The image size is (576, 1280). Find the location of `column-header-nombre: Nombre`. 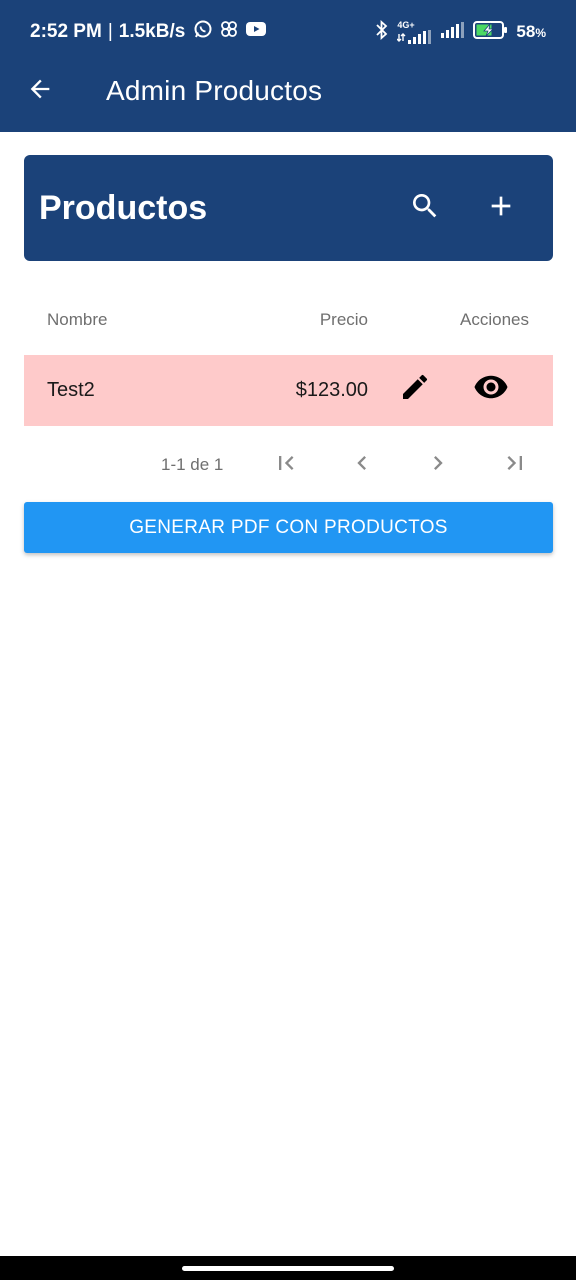

column-header-nombre: Nombre is located at coordinates (77, 319).